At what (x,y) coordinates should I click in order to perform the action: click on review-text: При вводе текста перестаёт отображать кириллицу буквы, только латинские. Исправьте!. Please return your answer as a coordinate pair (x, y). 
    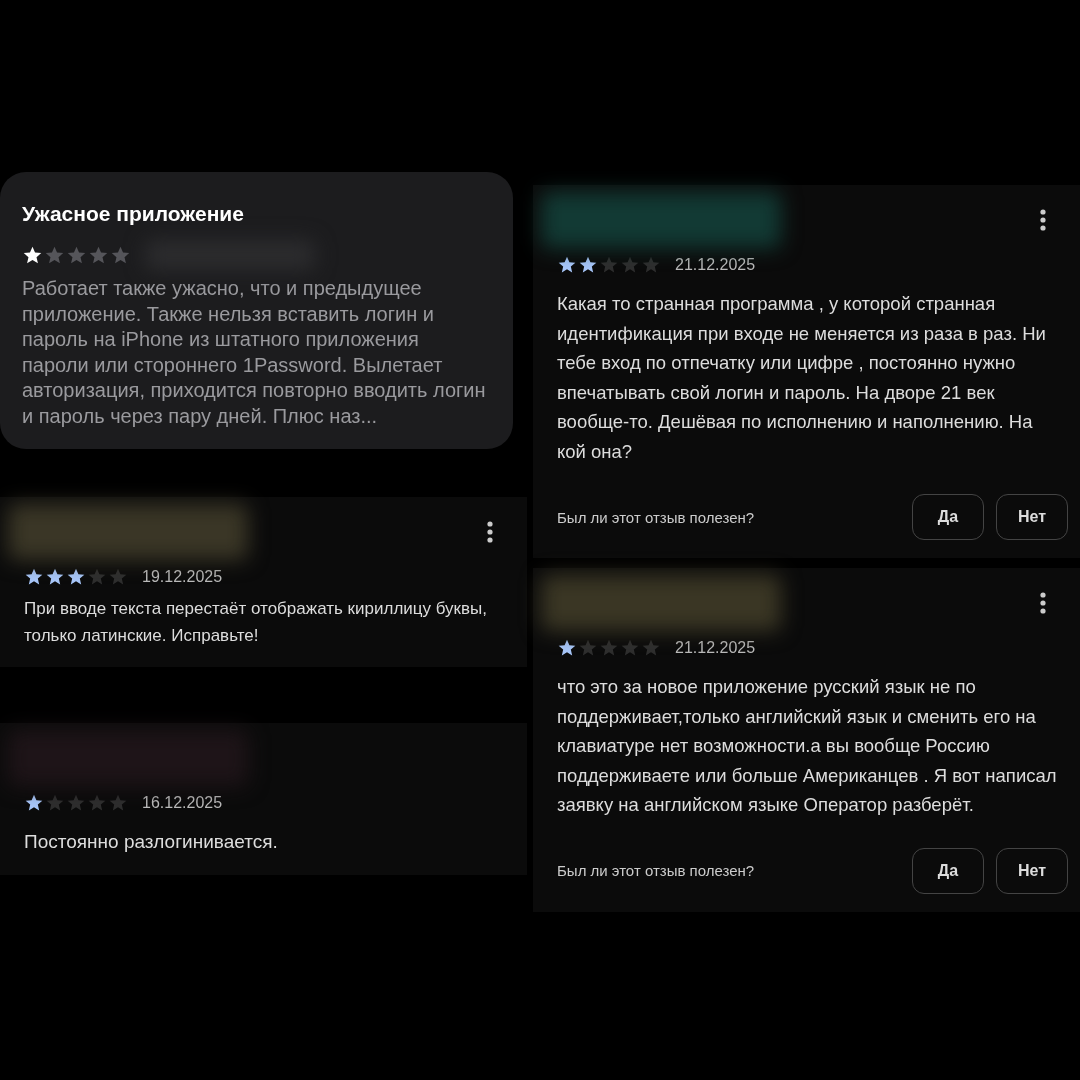
    Looking at the image, I should click on (256, 622).